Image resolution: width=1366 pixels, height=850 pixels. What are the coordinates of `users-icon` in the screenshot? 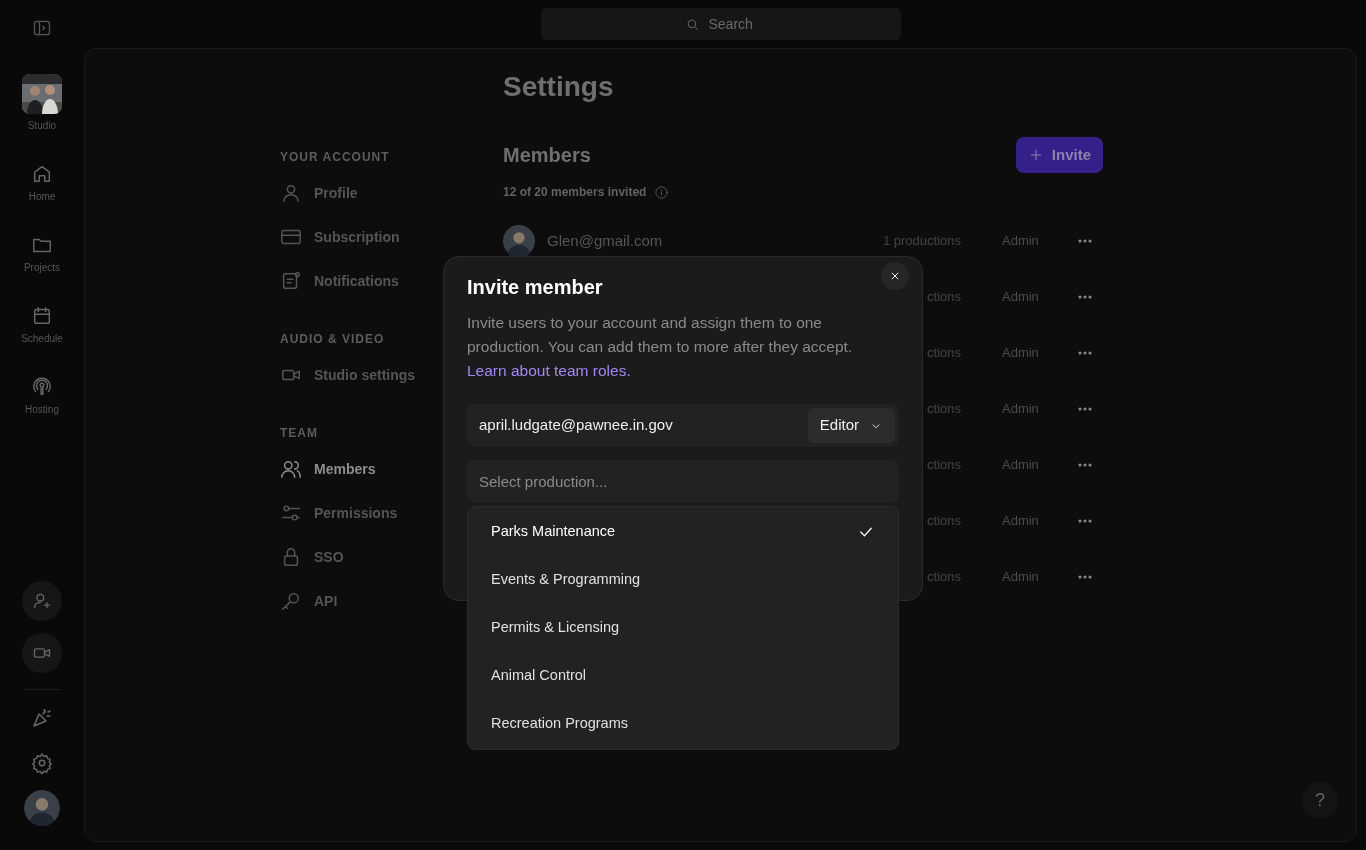 It's located at (291, 469).